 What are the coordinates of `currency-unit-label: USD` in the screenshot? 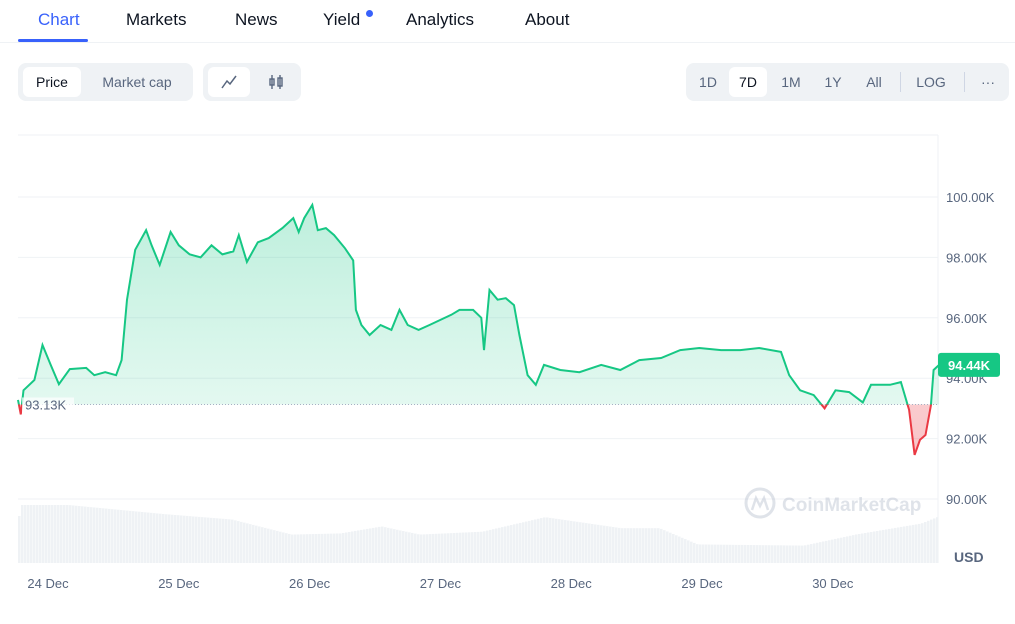 It's located at (969, 557).